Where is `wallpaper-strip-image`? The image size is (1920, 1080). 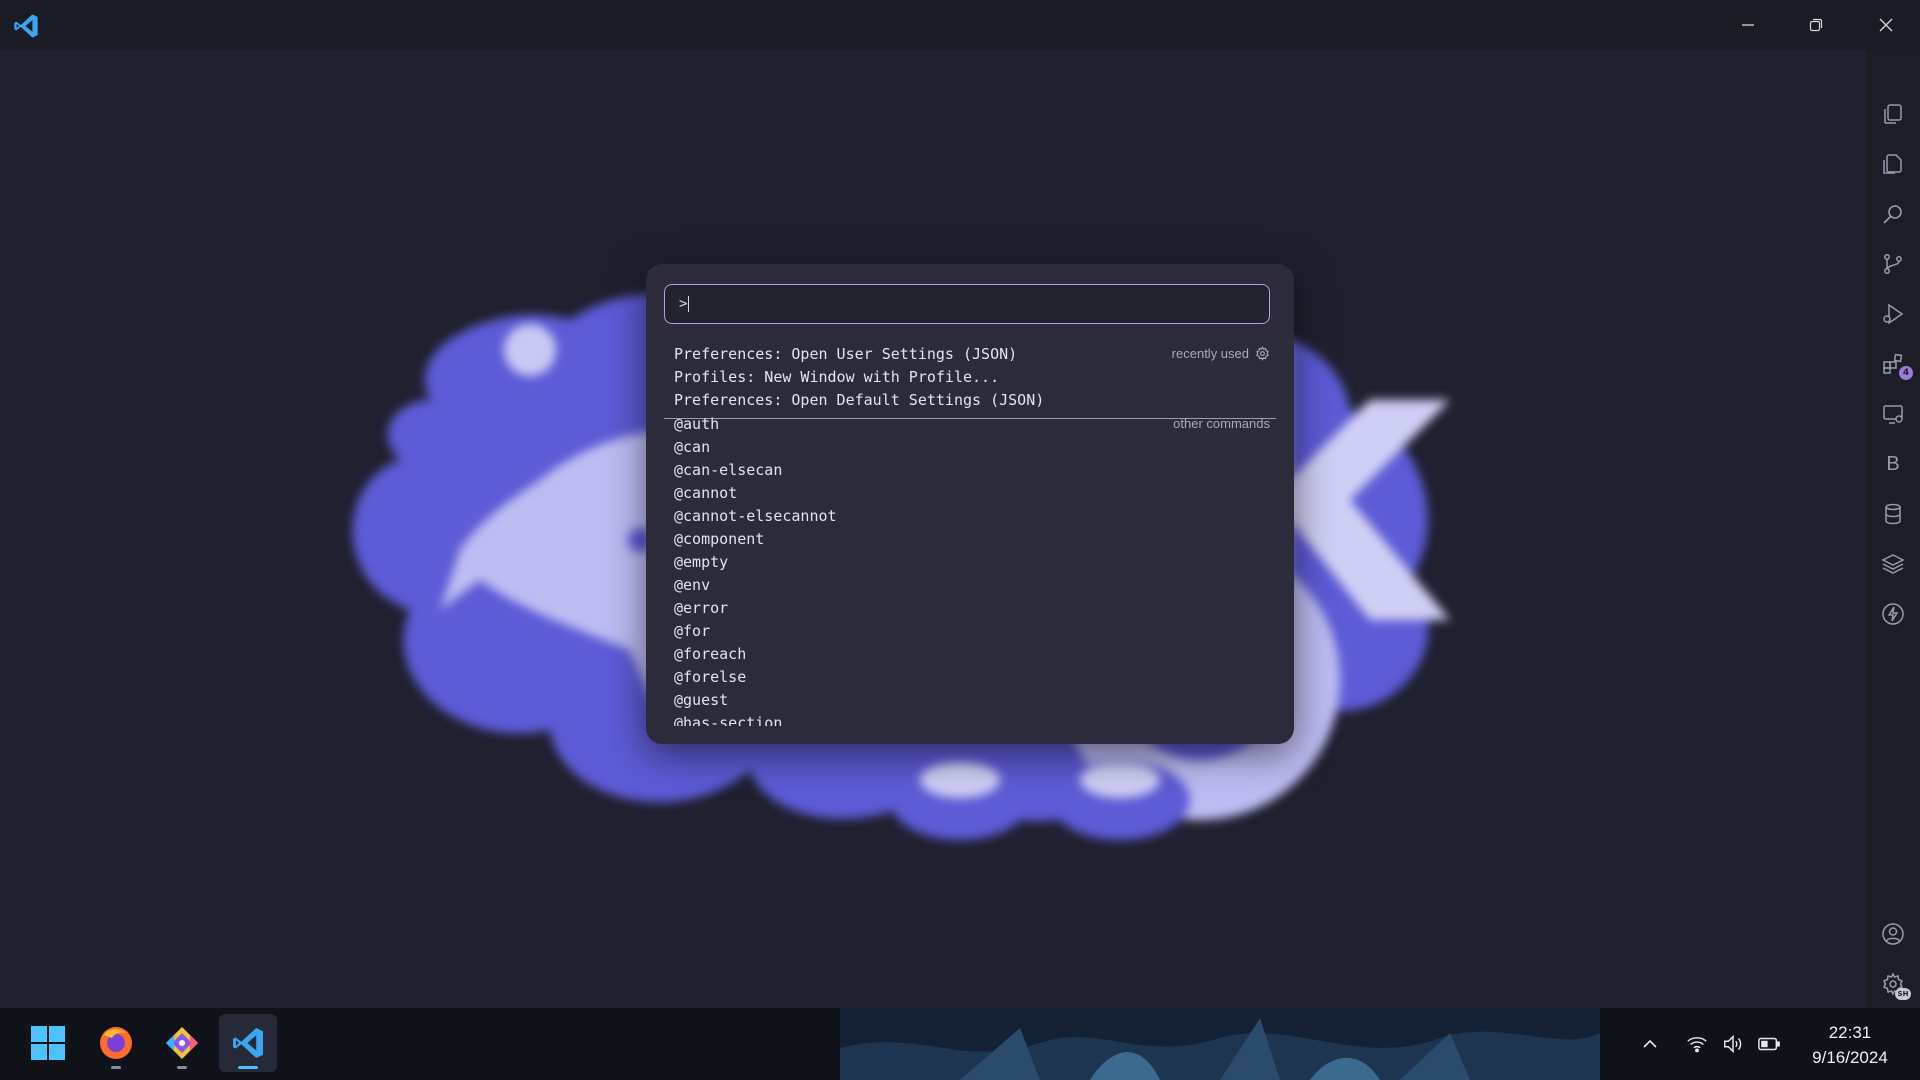
wallpaper-strip-image is located at coordinates (1220, 1044).